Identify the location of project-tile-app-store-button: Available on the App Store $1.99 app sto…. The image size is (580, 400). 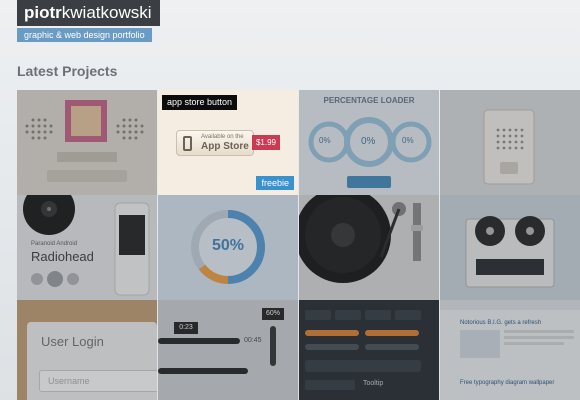
(228, 142).